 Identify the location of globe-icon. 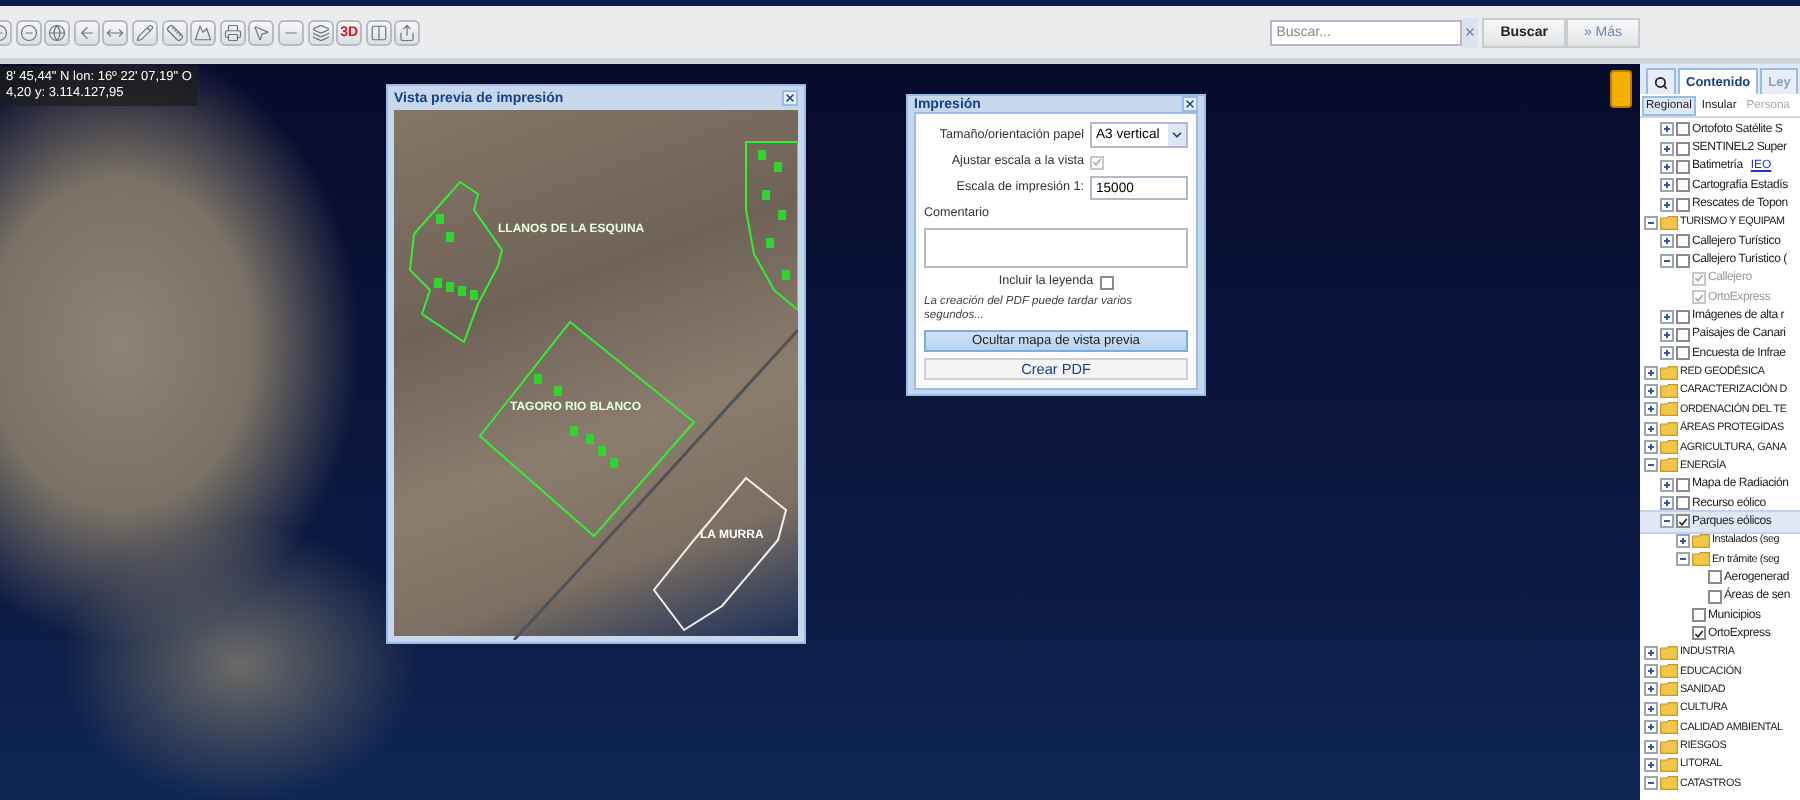
(57, 32).